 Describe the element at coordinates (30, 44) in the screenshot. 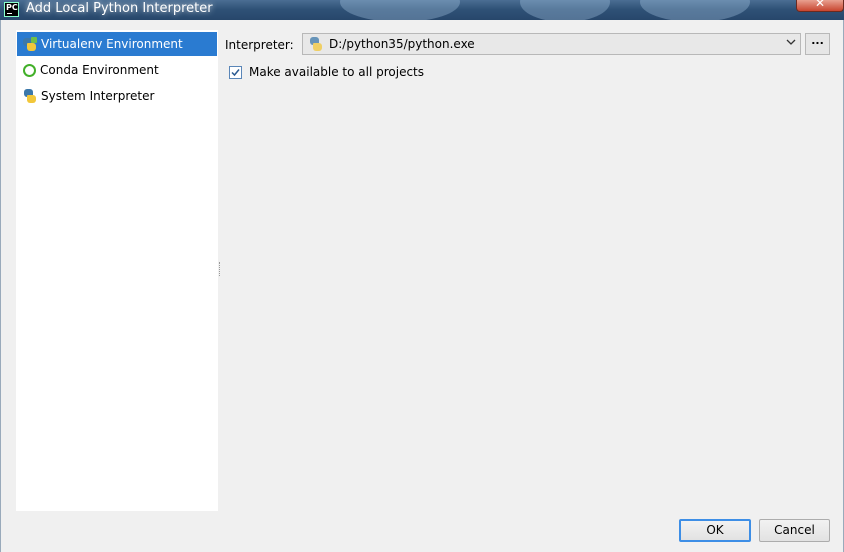

I see `virtualenv-icon` at that location.